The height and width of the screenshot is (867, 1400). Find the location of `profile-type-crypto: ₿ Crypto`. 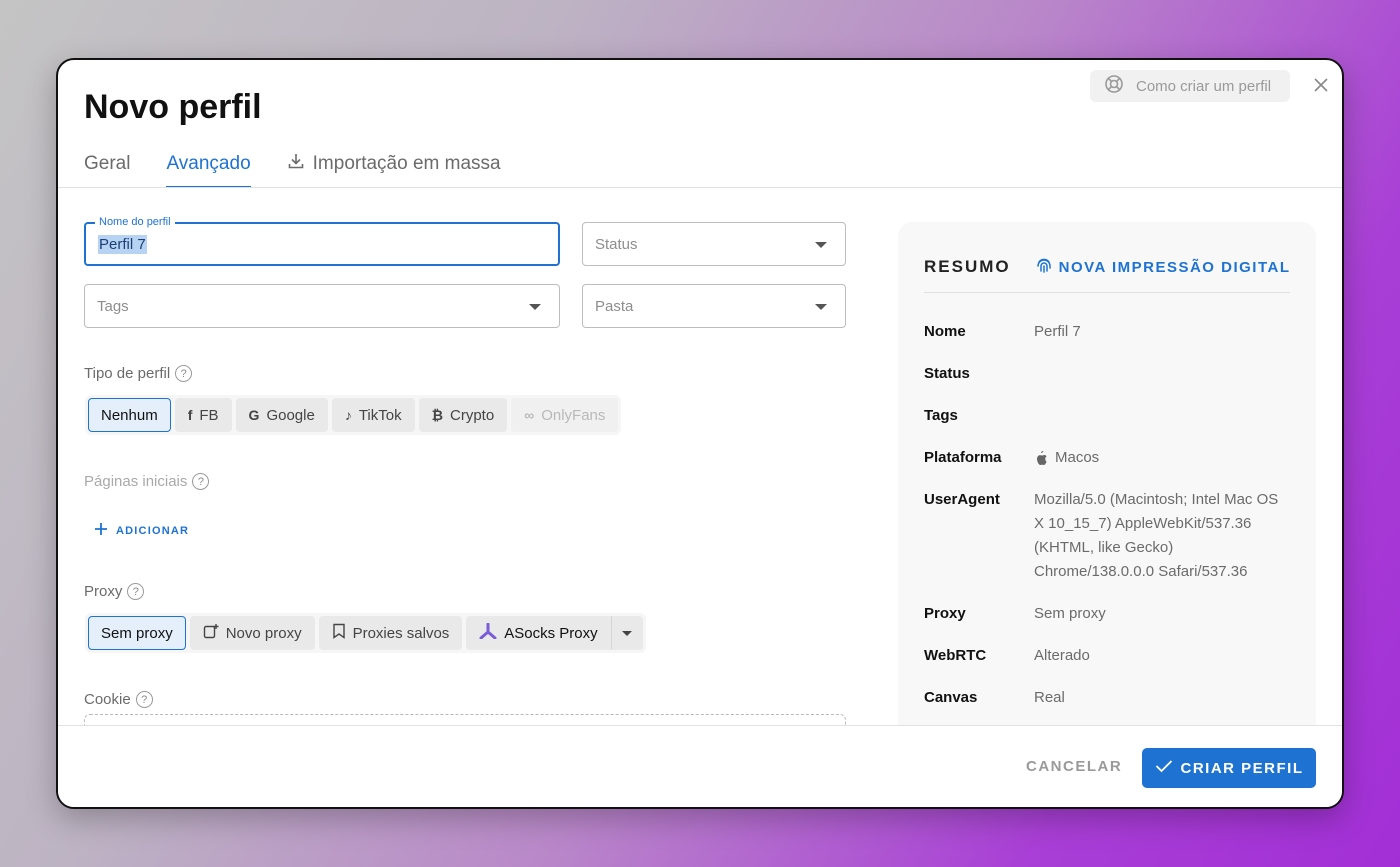

profile-type-crypto: ₿ Crypto is located at coordinates (463, 415).